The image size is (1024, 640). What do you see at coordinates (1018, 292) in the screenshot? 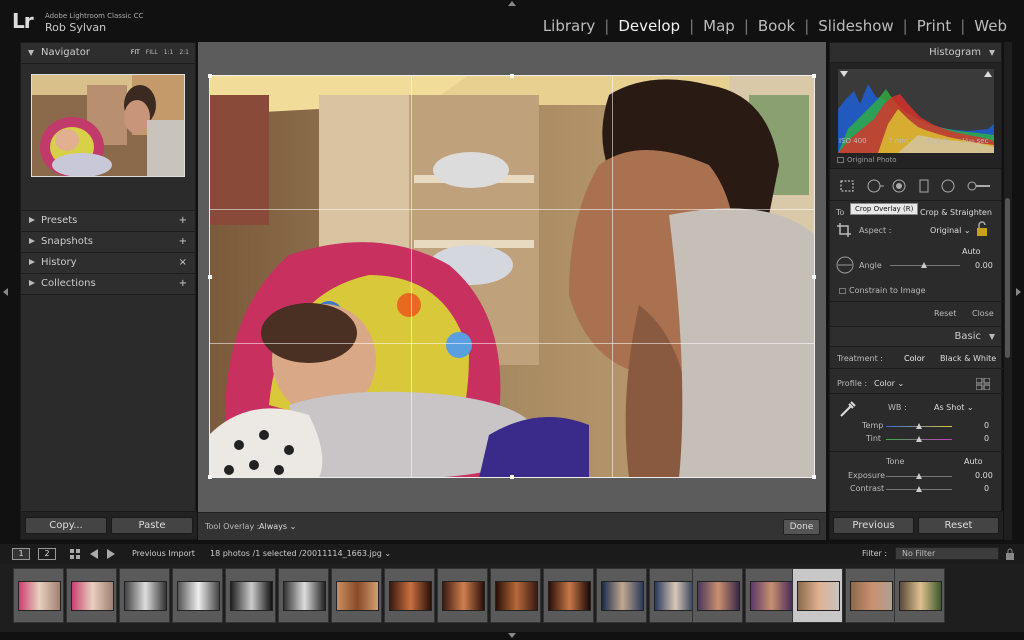
I see `collapse-right-arrow-icon` at bounding box center [1018, 292].